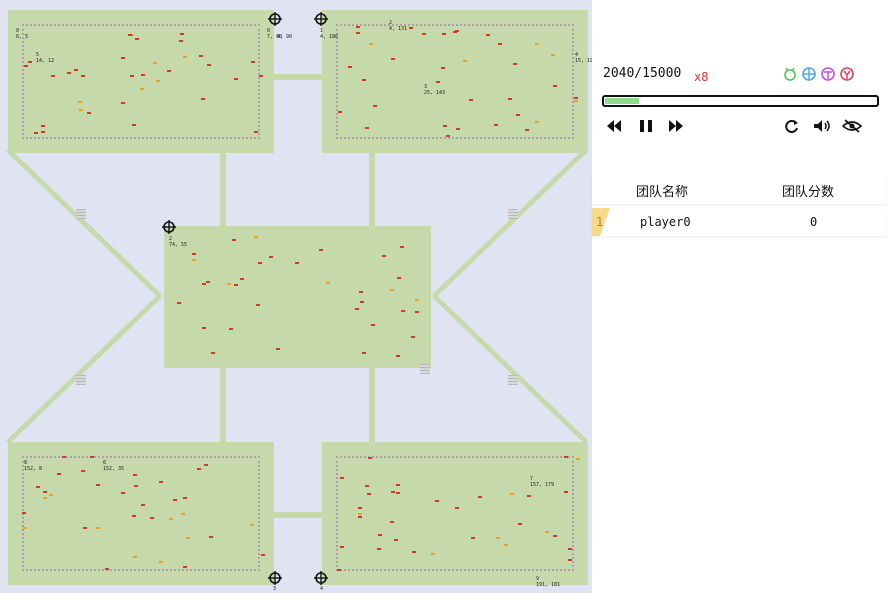 The width and height of the screenshot is (889, 593). I want to click on position-label: 4, 90, so click(285, 37).